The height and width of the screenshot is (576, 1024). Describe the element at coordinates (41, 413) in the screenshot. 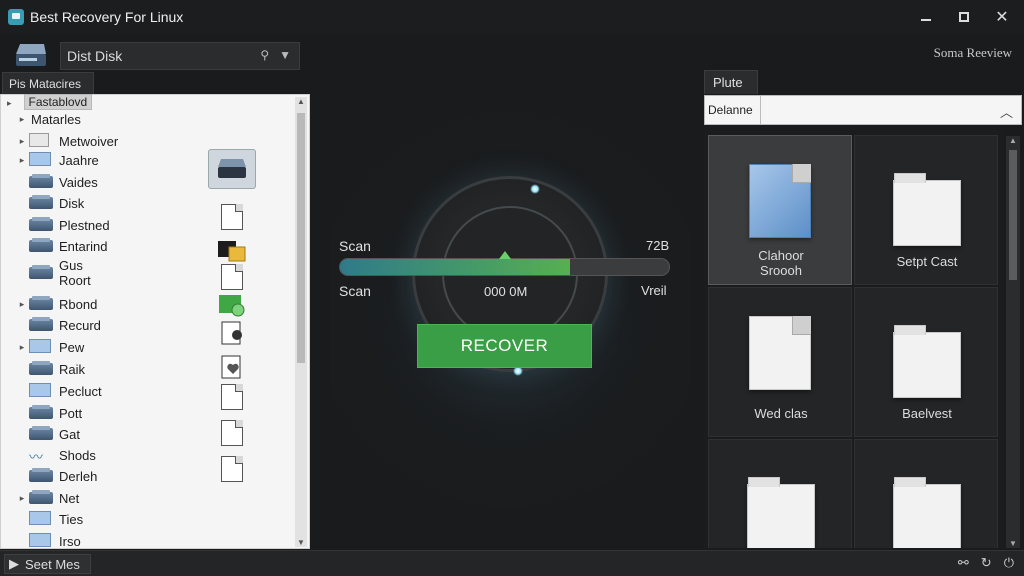

I see `tree-item: ▸Pott` at that location.